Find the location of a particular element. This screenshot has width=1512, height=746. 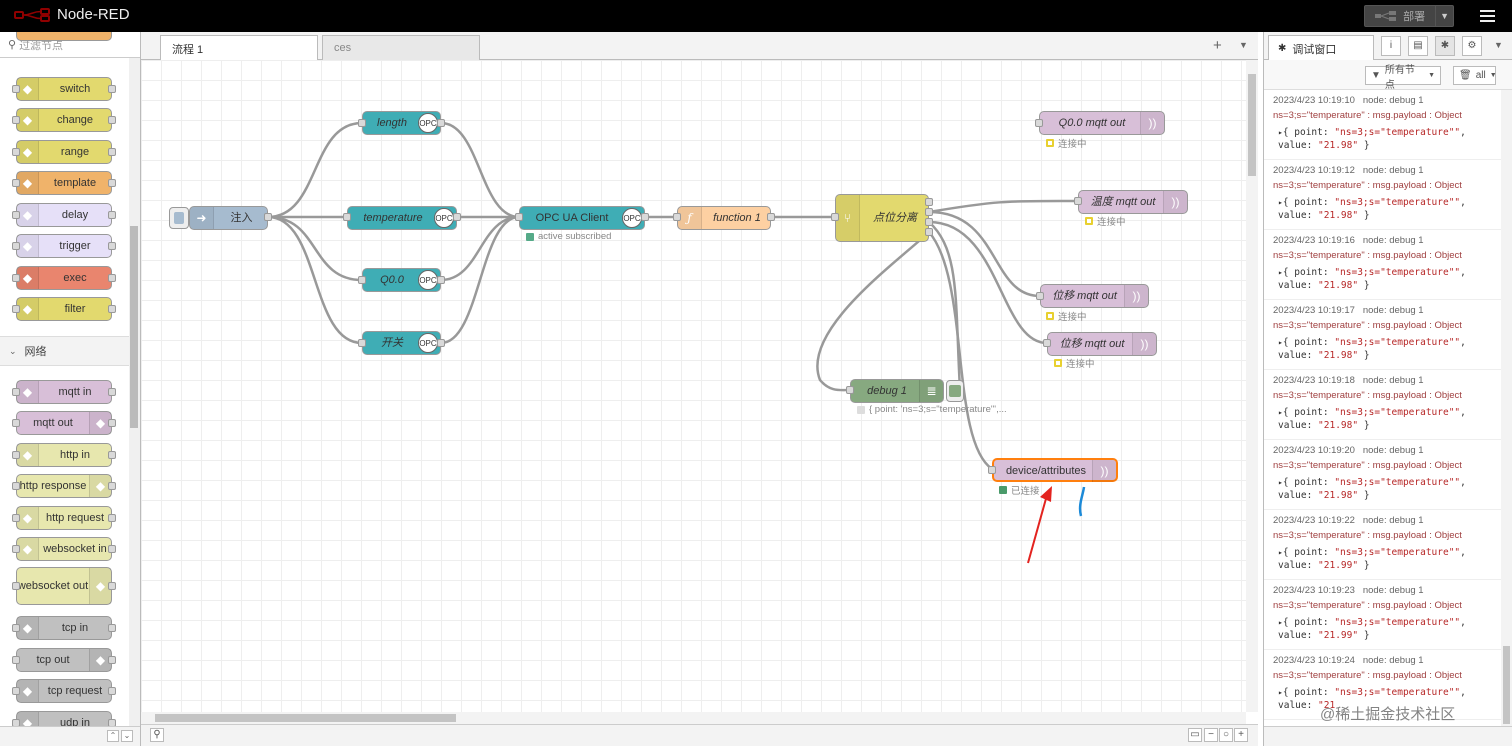

sidebar-scrollbar is located at coordinates (1506, 408).